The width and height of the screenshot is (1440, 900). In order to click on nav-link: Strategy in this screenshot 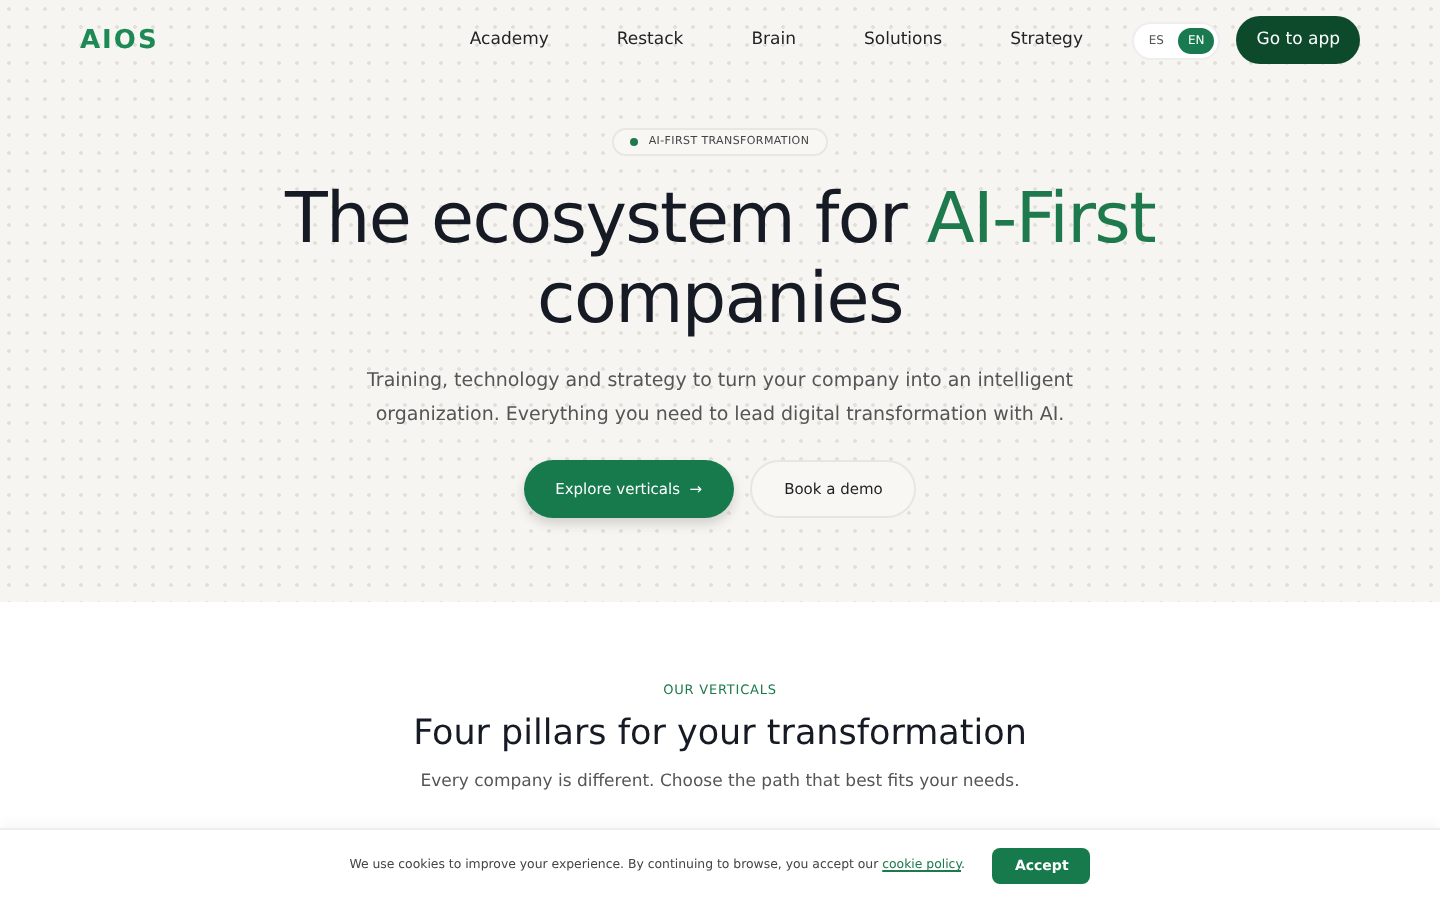, I will do `click(1046, 40)`.